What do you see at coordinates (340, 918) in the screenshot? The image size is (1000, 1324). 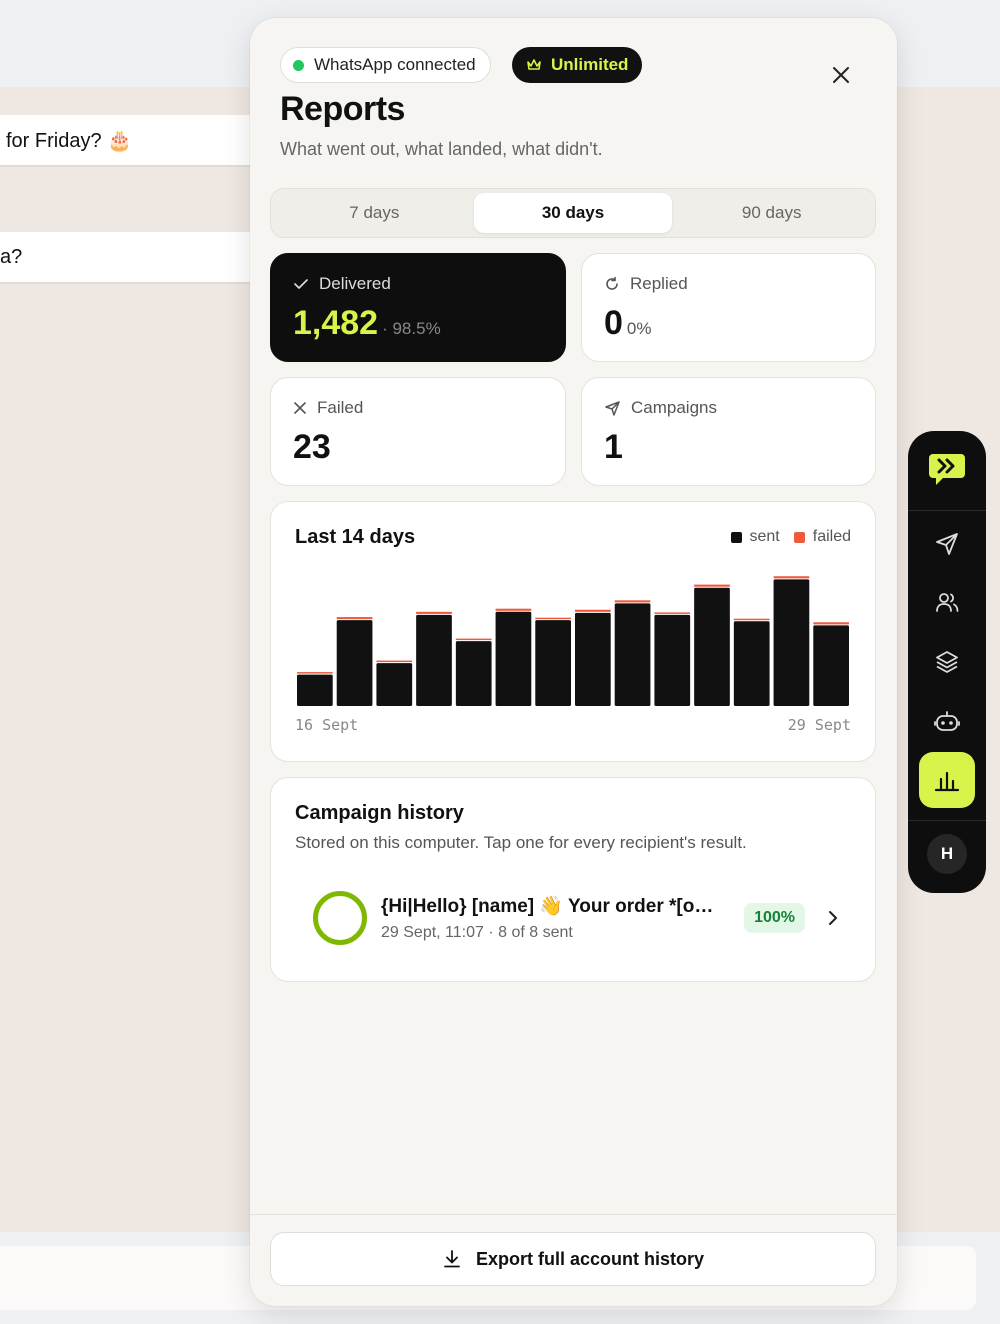 I see `progress-ring` at bounding box center [340, 918].